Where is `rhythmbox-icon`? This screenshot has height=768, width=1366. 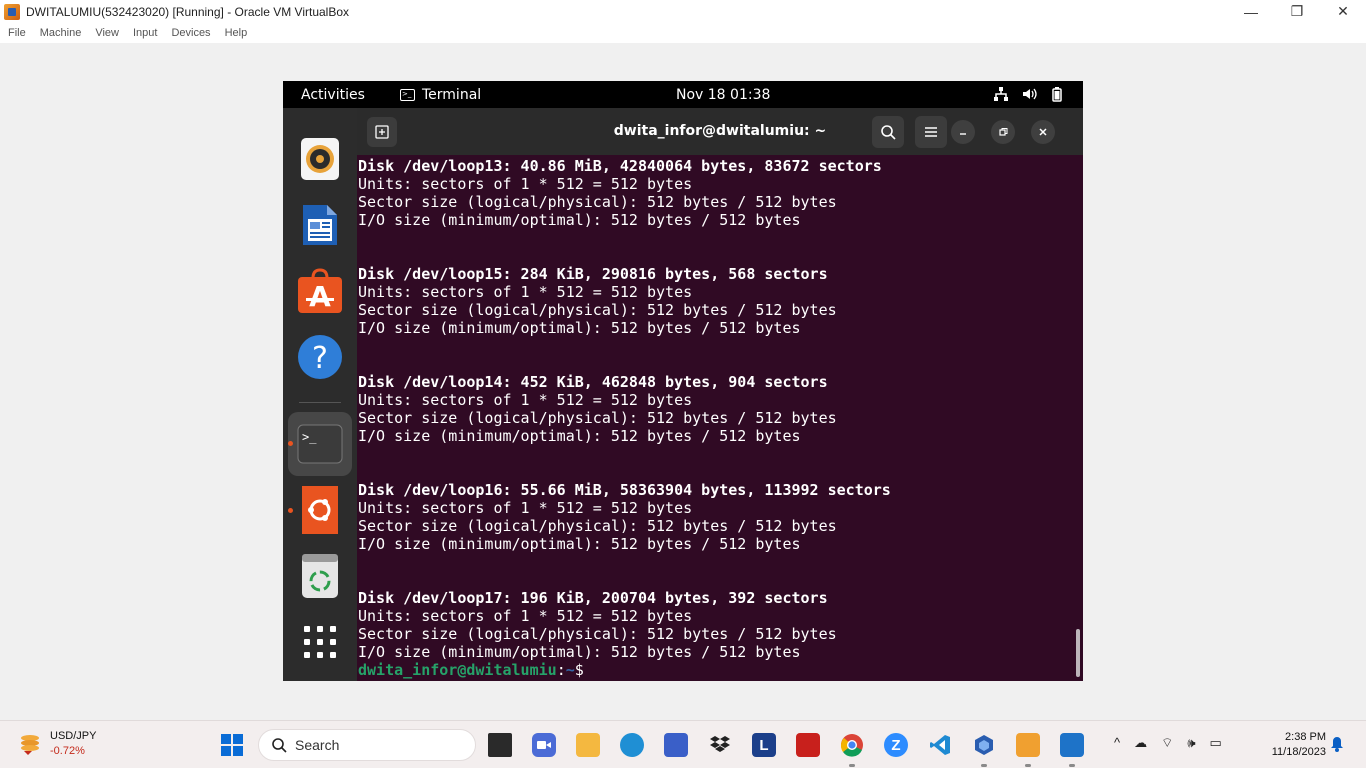
rhythmbox-icon is located at coordinates (320, 159).